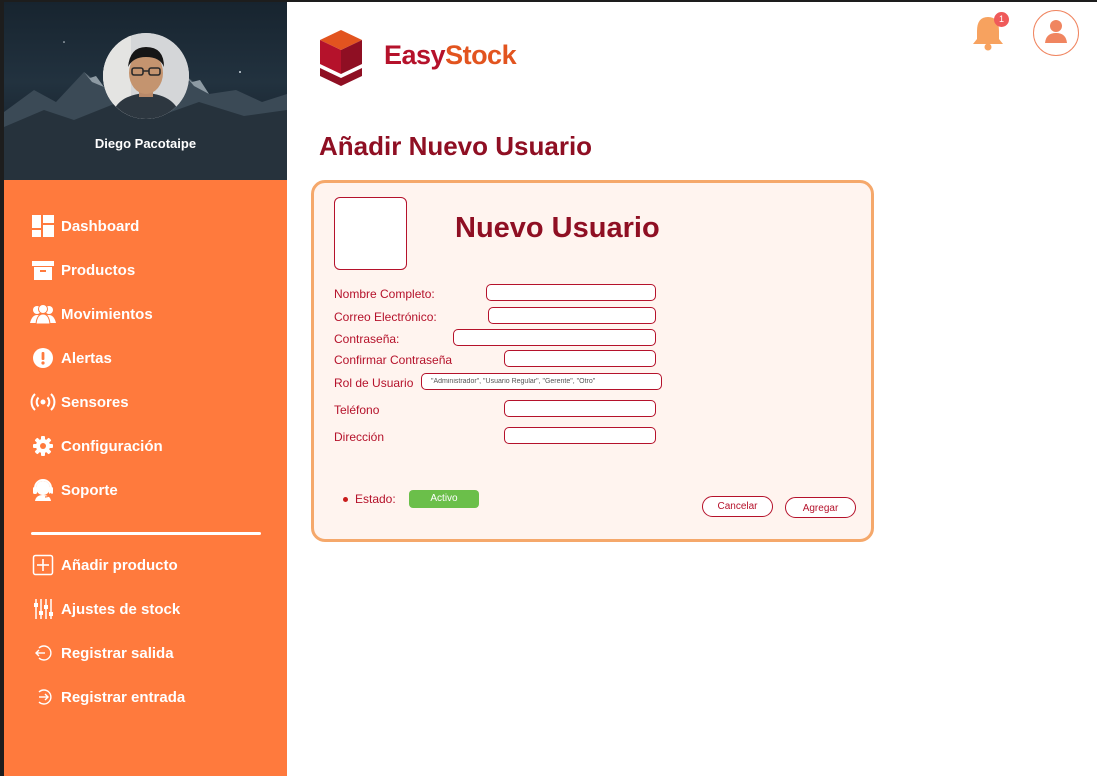 The height and width of the screenshot is (776, 1097). Describe the element at coordinates (43, 609) in the screenshot. I see `sliders-icon` at that location.